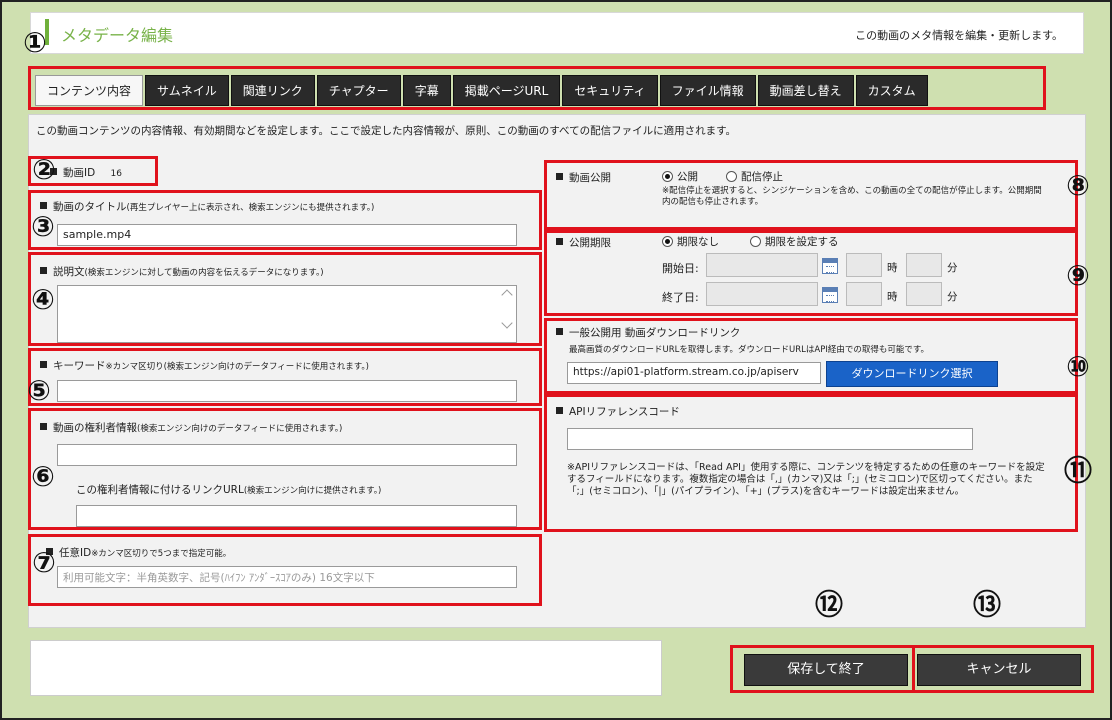 The width and height of the screenshot is (1112, 720). I want to click on rights-link-label: この権利者情報に付けるリンクURL, so click(160, 490).